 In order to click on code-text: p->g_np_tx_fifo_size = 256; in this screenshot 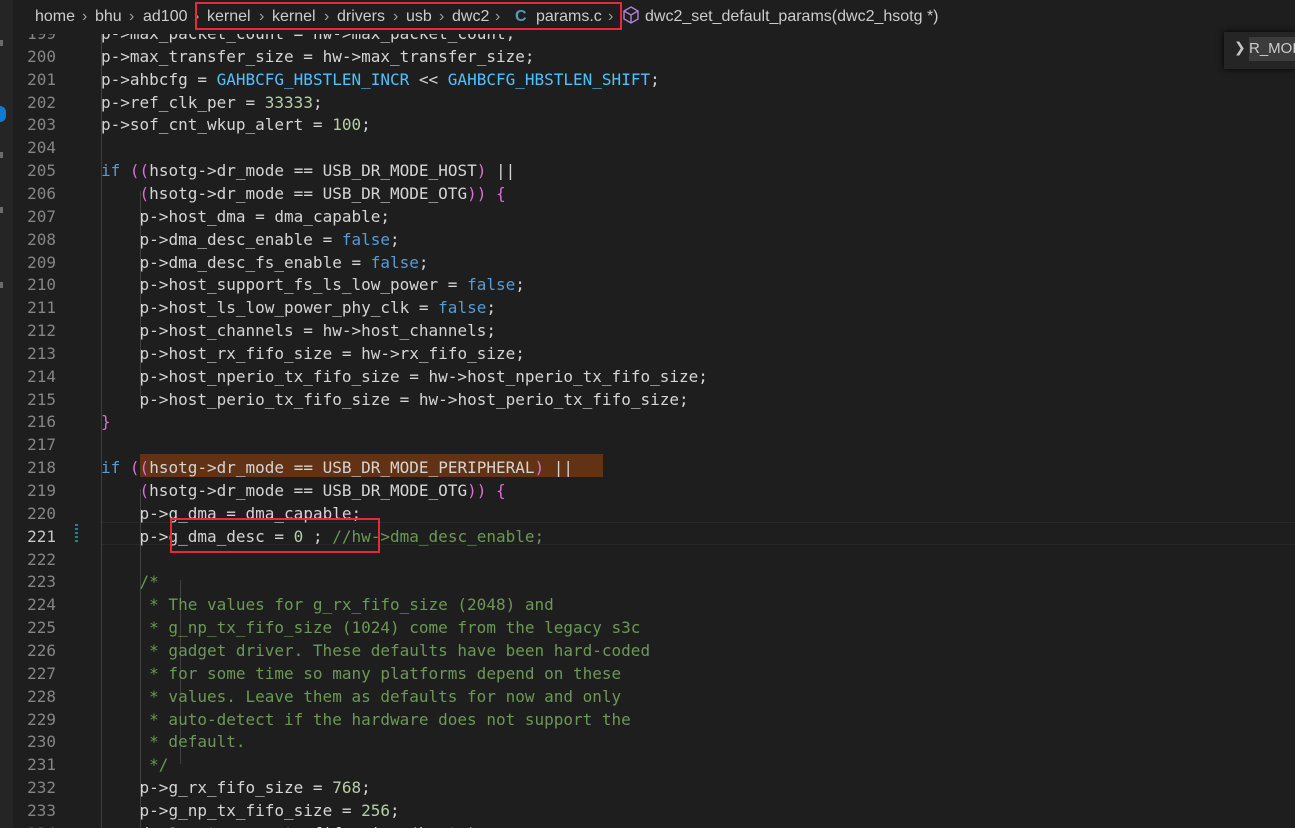, I will do `click(250, 810)`.